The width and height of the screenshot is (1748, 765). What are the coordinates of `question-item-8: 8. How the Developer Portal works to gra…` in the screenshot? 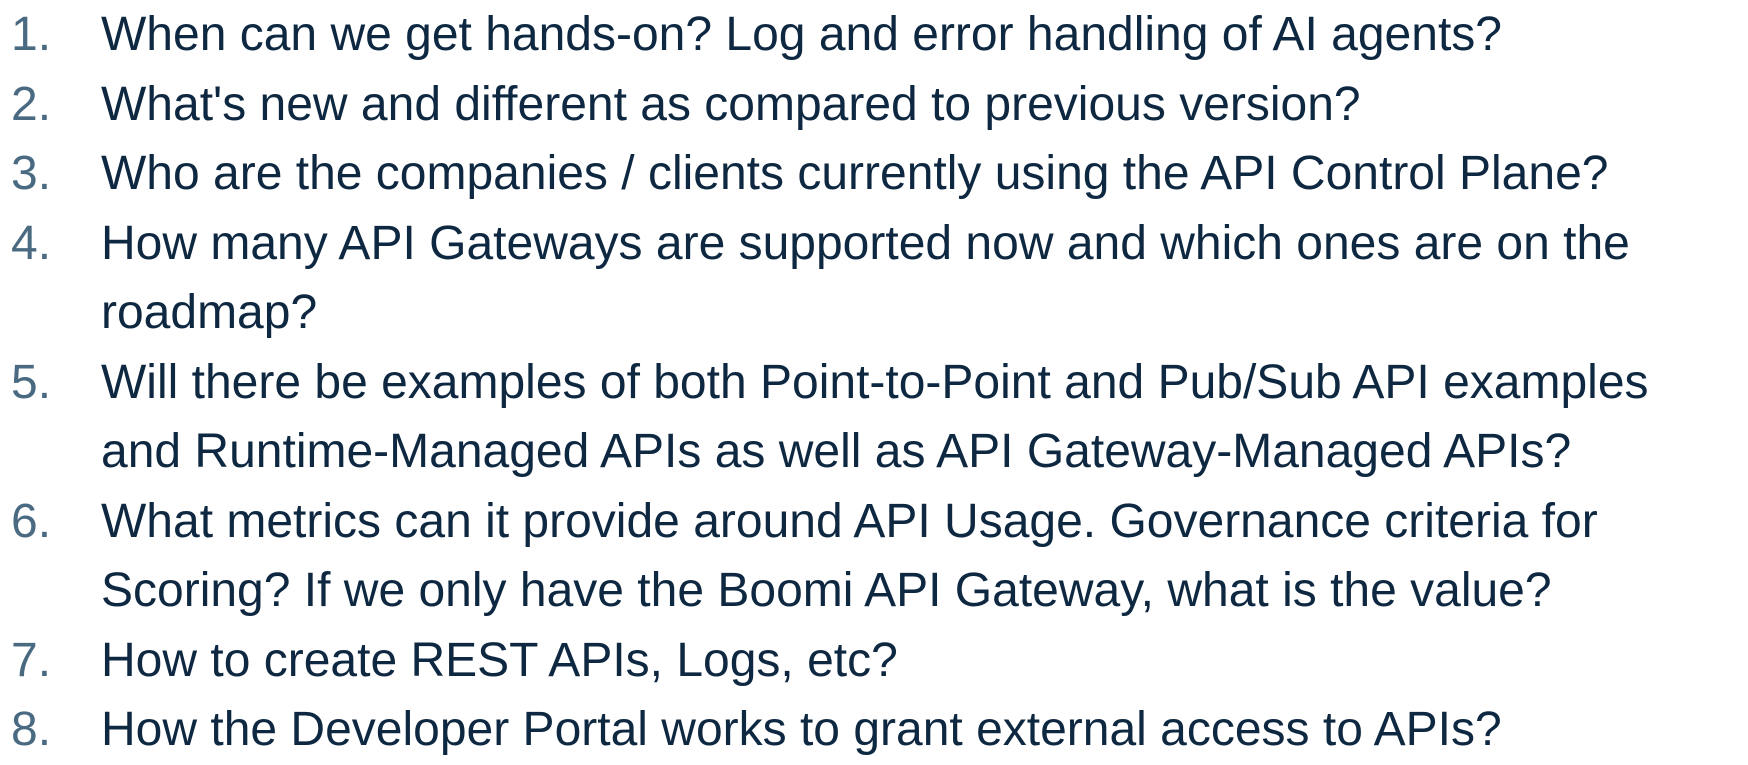 It's located at (874, 730).